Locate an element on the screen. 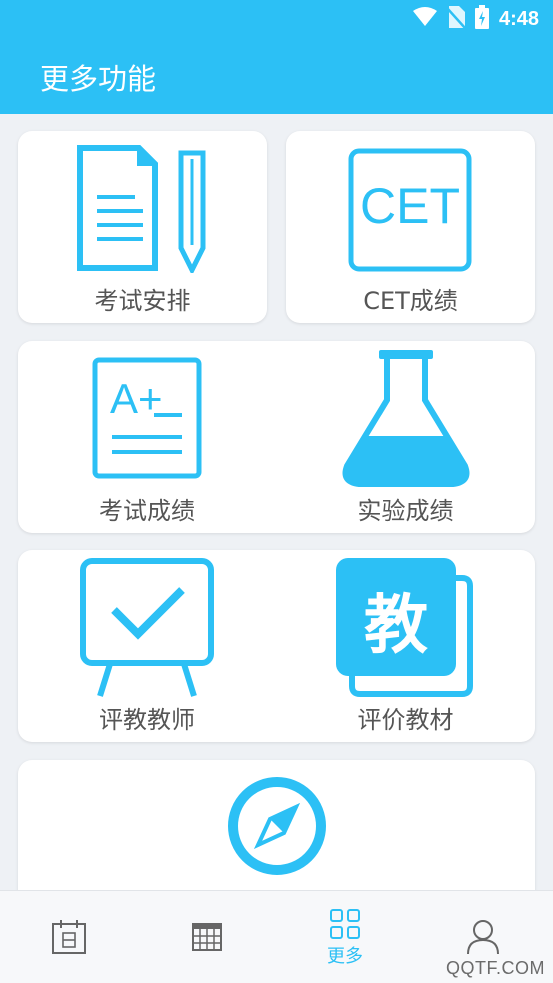 The height and width of the screenshot is (983, 553). bottom-tab-bar: 更多 QQTF.COM is located at coordinates (276, 936).